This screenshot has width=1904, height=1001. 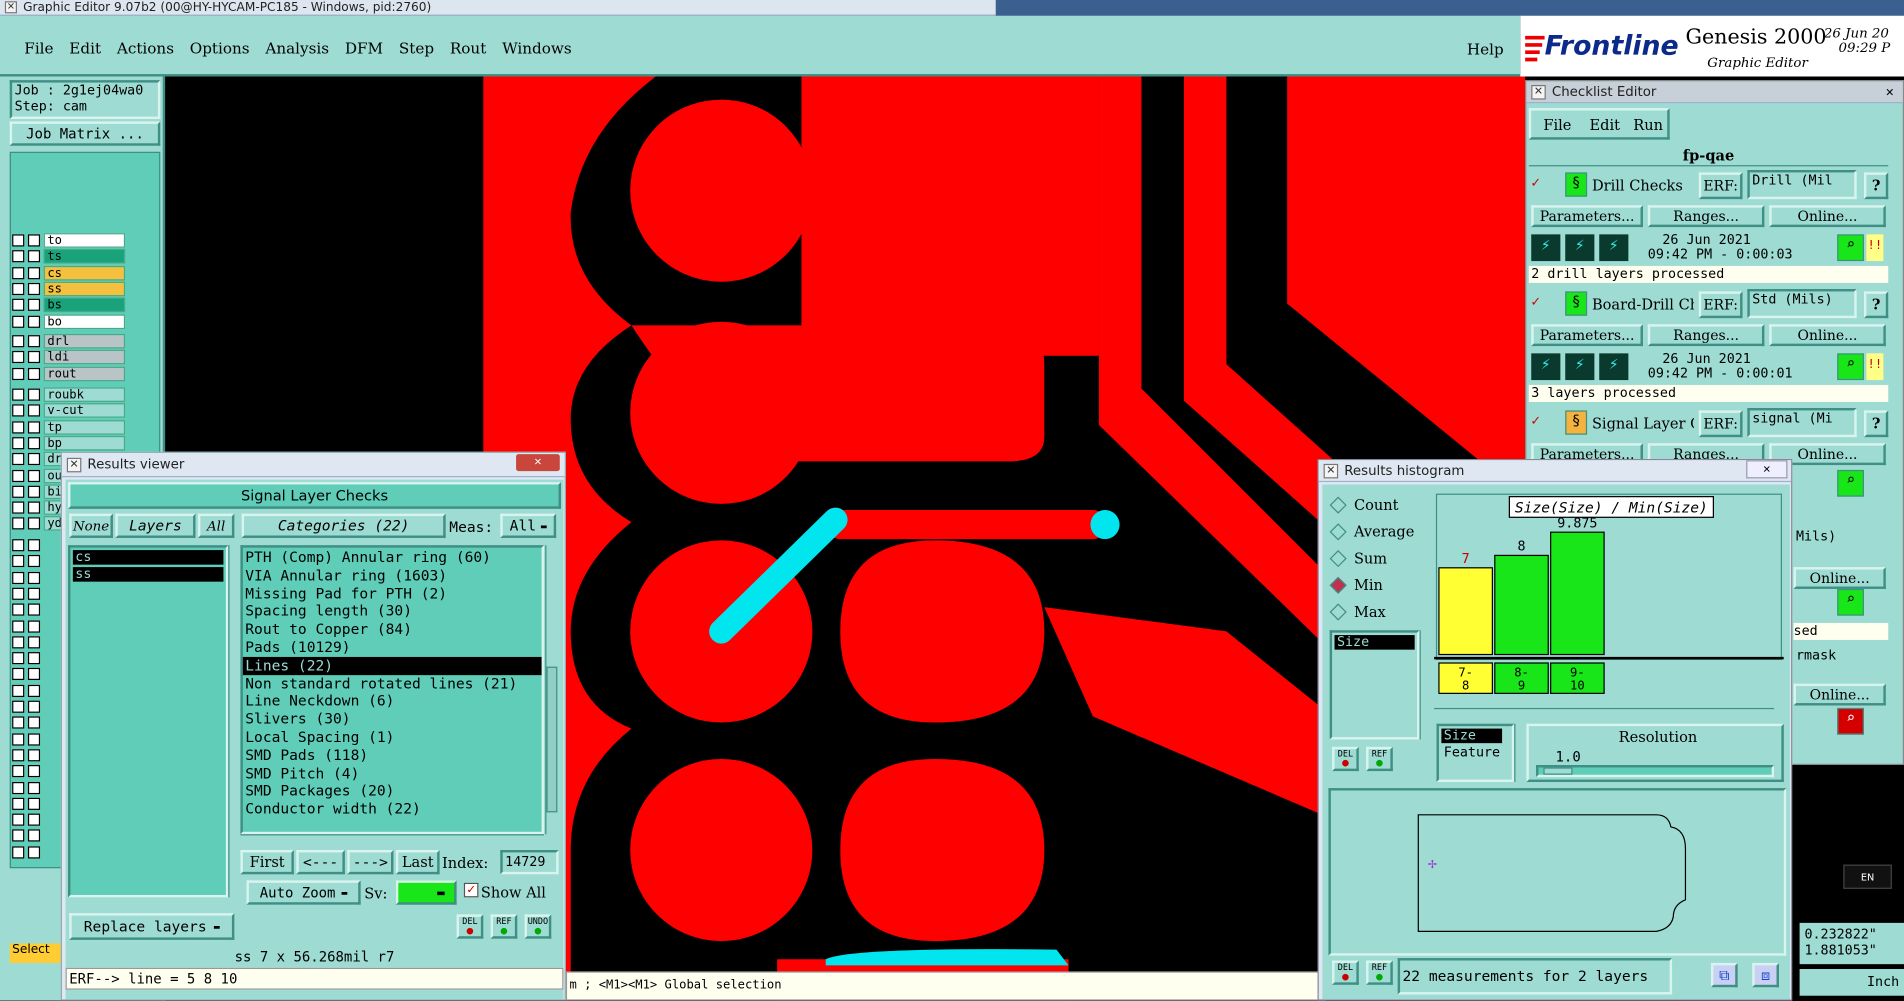 I want to click on auto-zoom-select: Auto Zoom ▬, so click(x=303, y=892).